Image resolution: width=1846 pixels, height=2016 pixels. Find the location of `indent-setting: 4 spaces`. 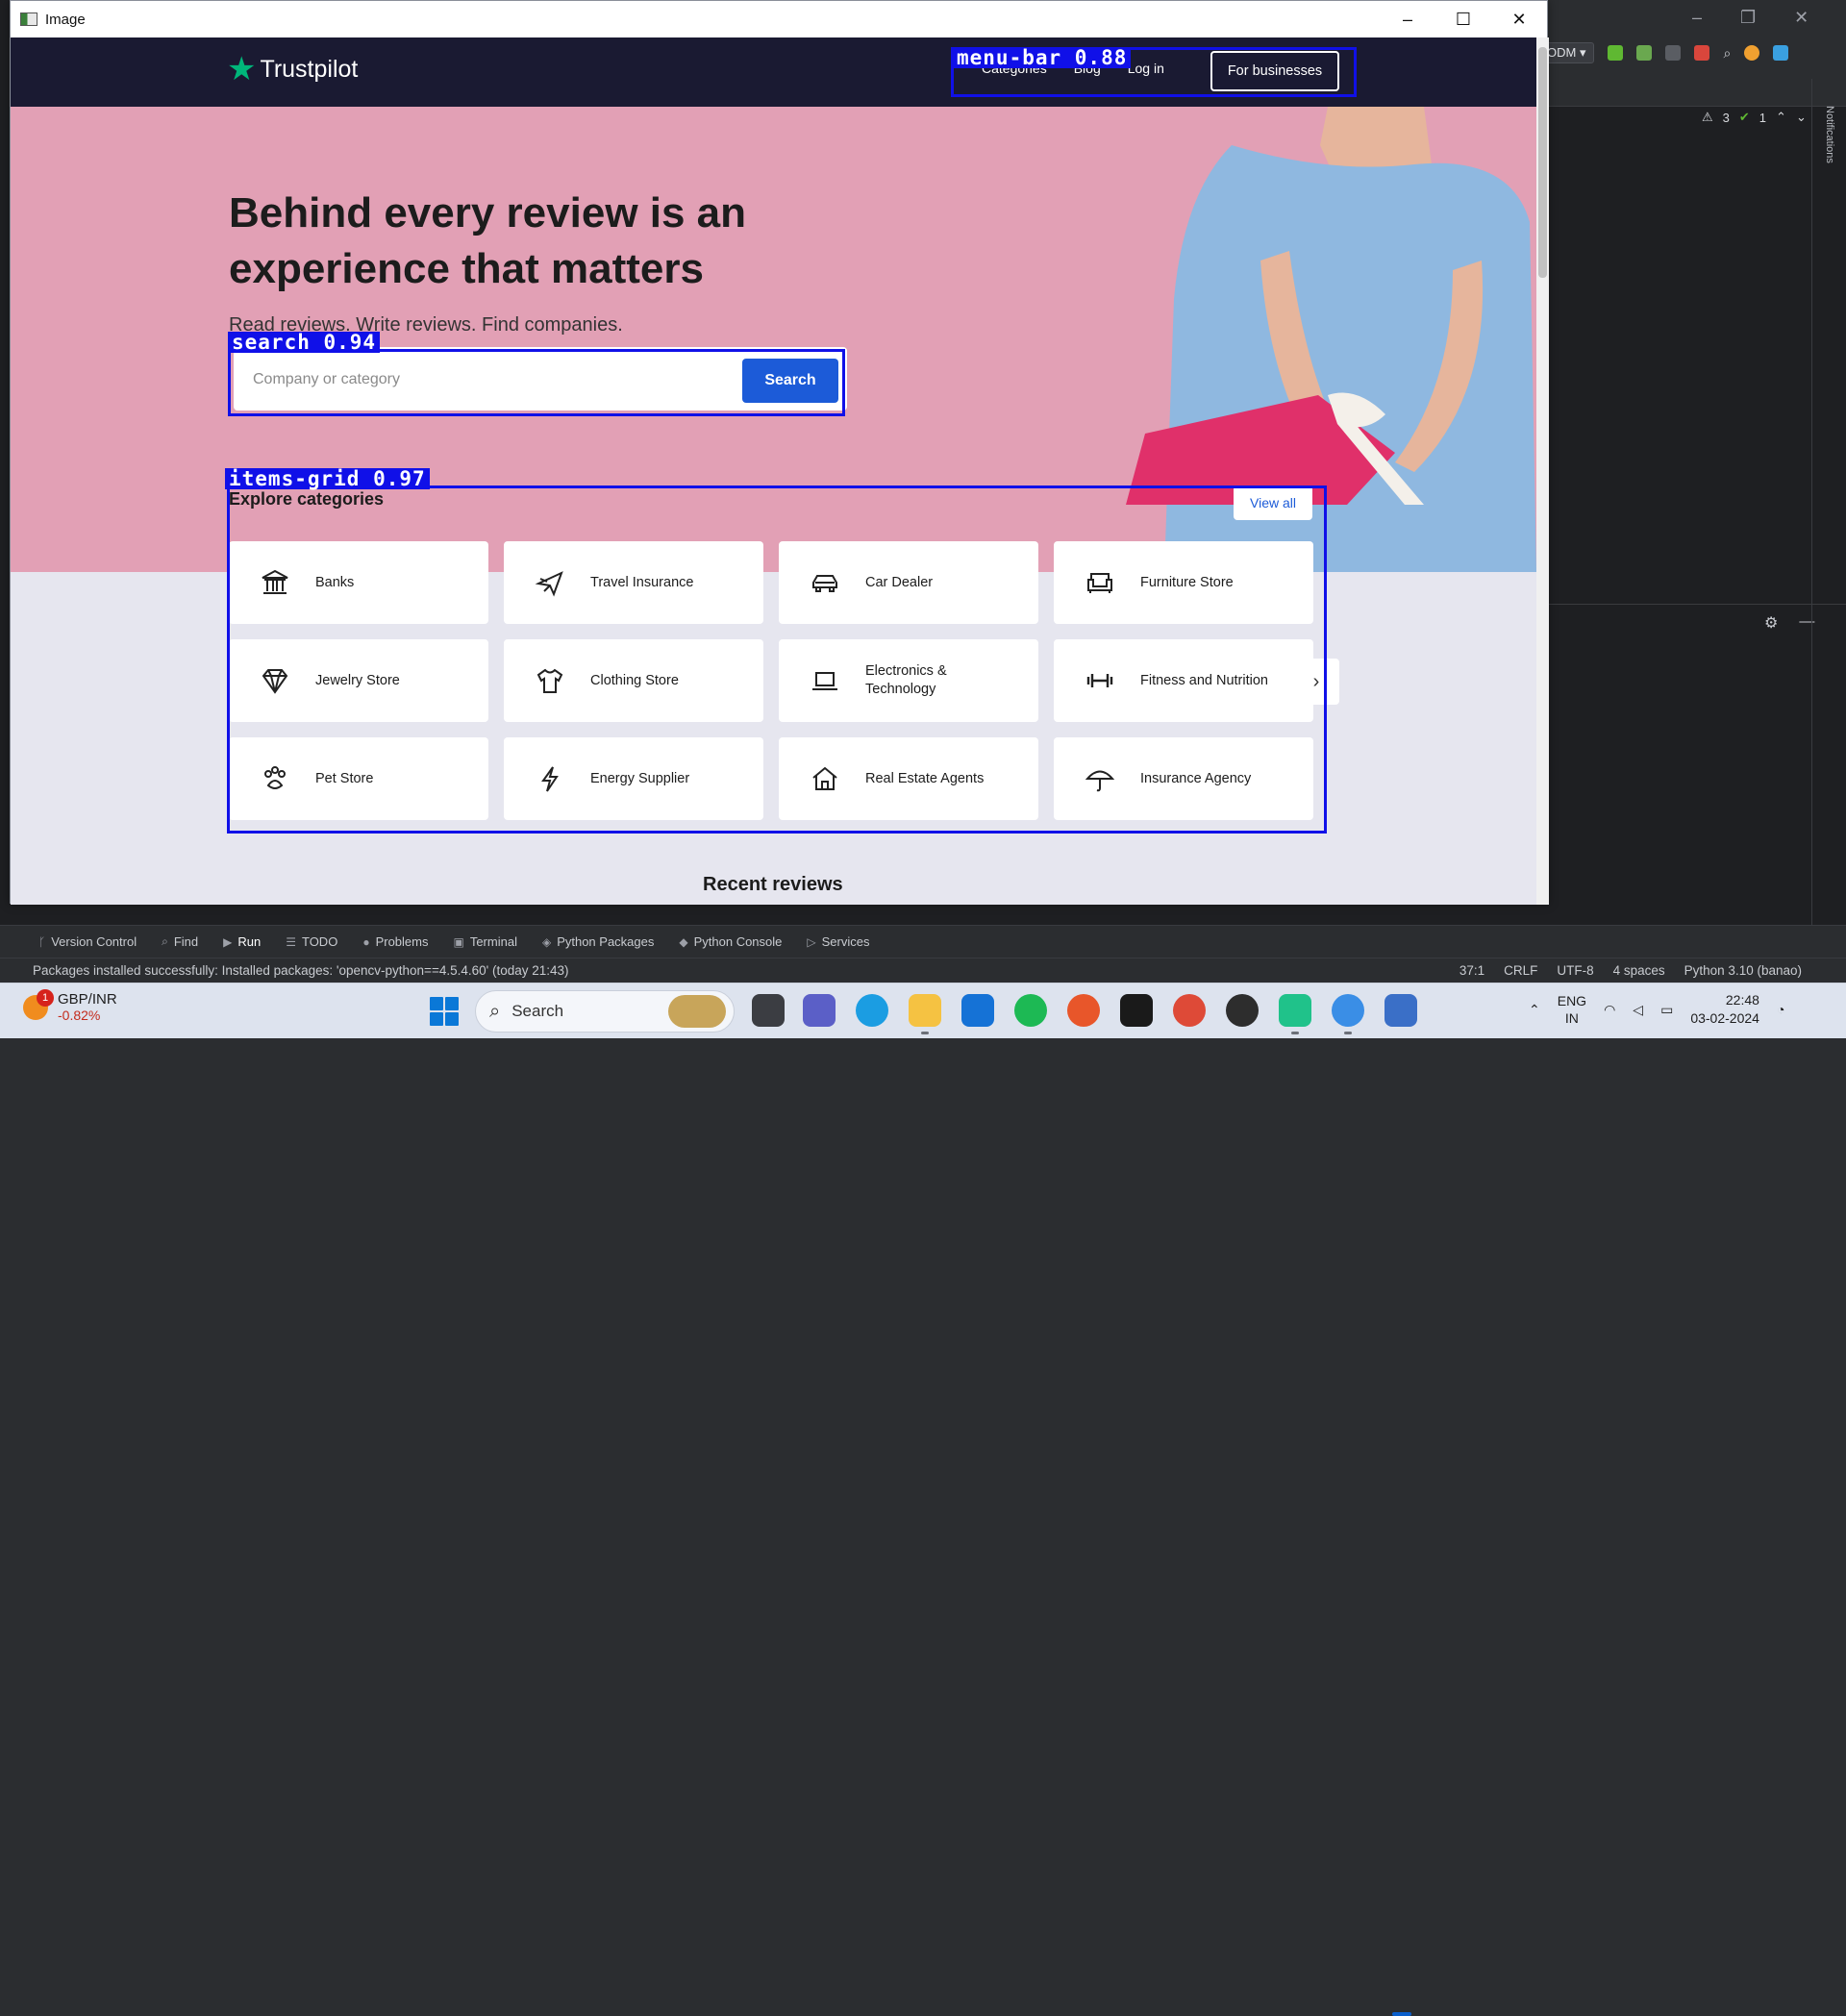

indent-setting: 4 spaces is located at coordinates (1639, 970).